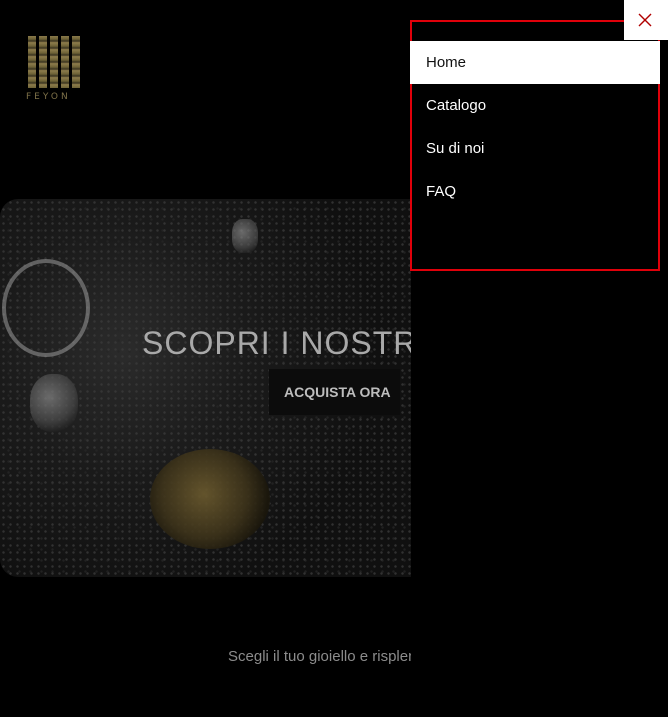 This screenshot has height=717, width=668. What do you see at coordinates (210, 499) in the screenshot?
I see `jewelry-gold-ring-image` at bounding box center [210, 499].